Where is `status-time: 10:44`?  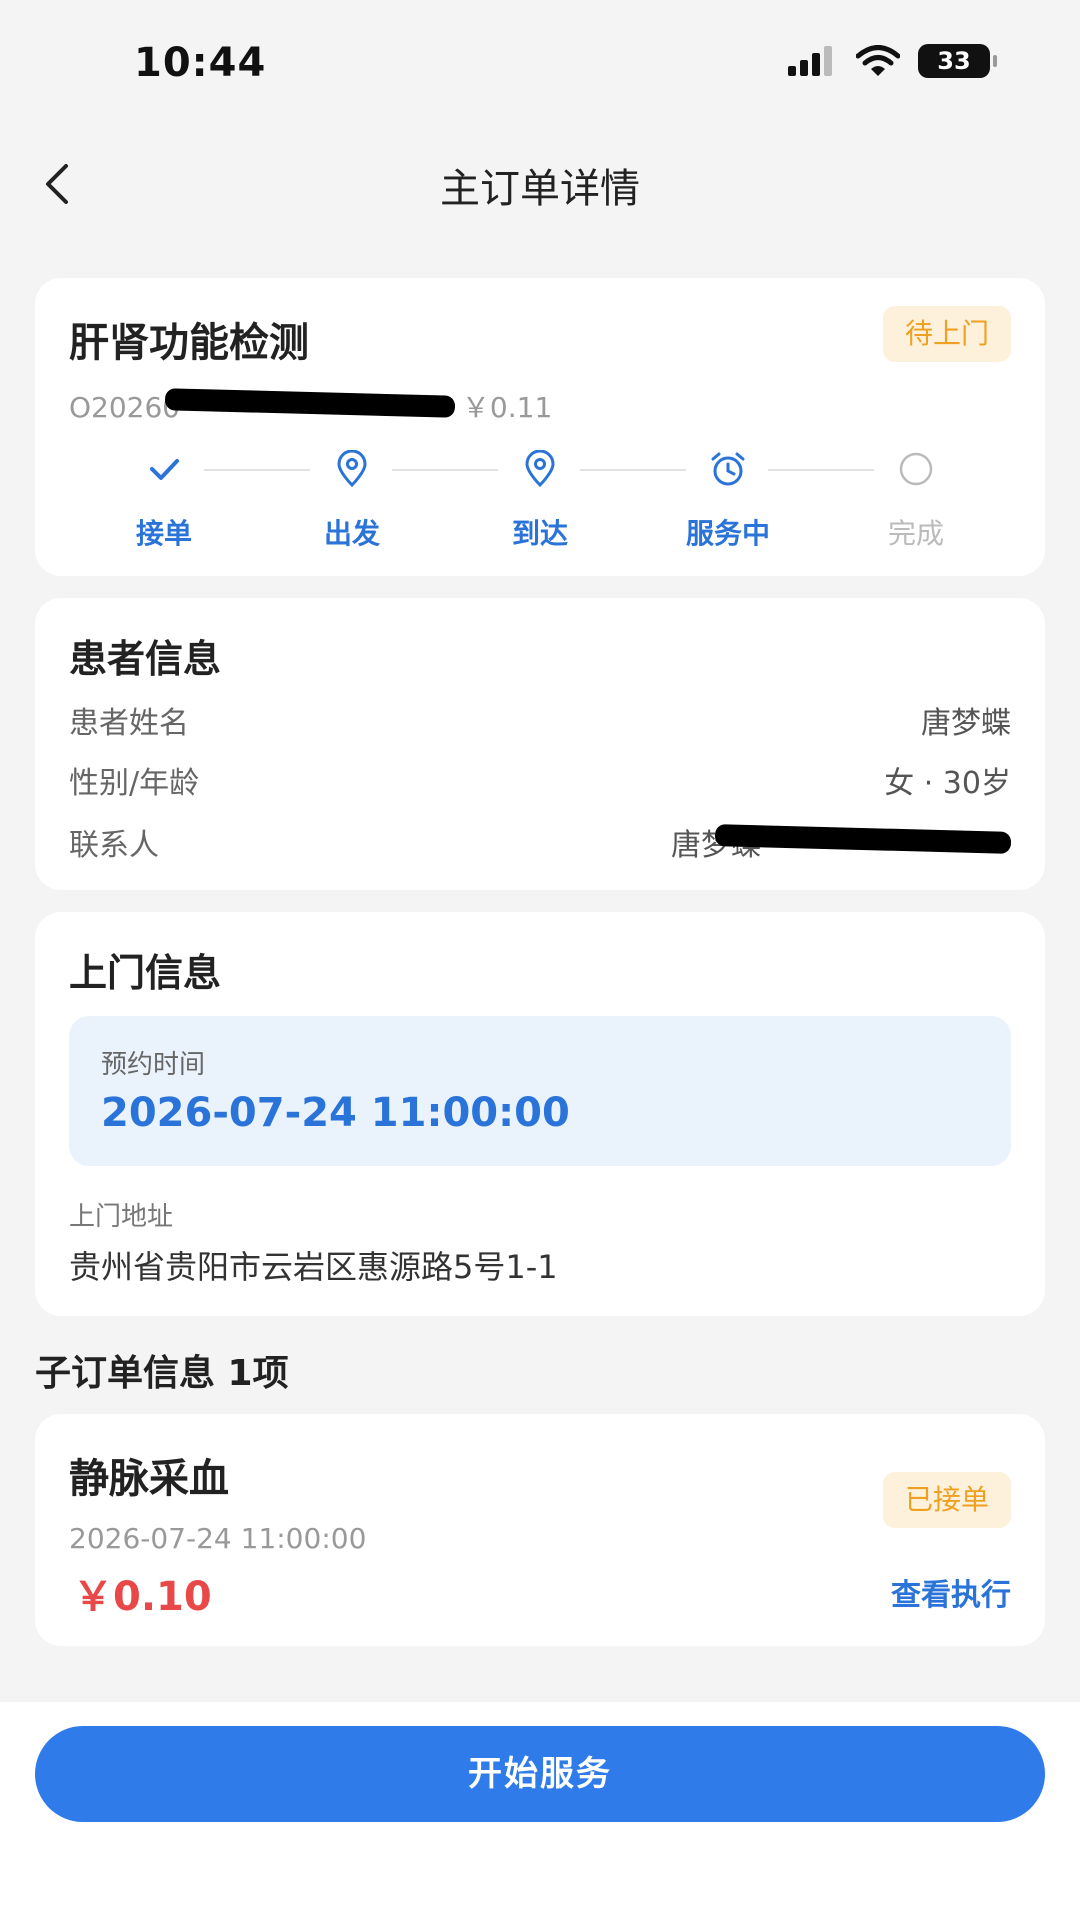
status-time: 10:44 is located at coordinates (200, 63).